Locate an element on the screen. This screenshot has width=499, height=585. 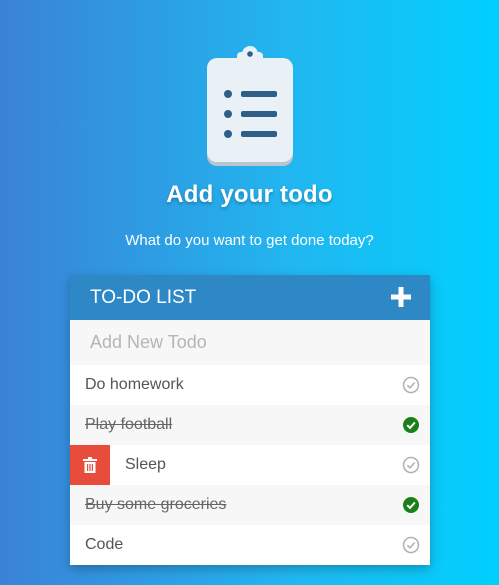
todo-item-label: Buy some groceries is located at coordinates (156, 504).